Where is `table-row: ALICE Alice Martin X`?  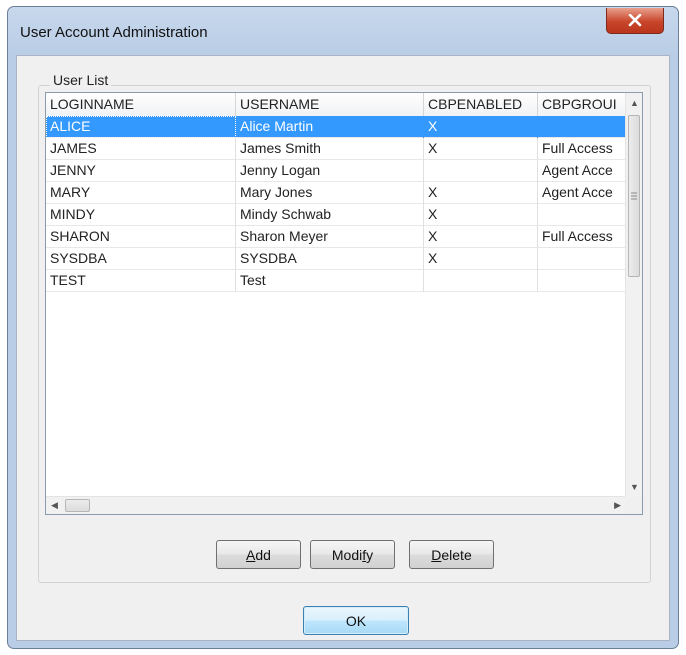 table-row: ALICE Alice Martin X is located at coordinates (336, 127).